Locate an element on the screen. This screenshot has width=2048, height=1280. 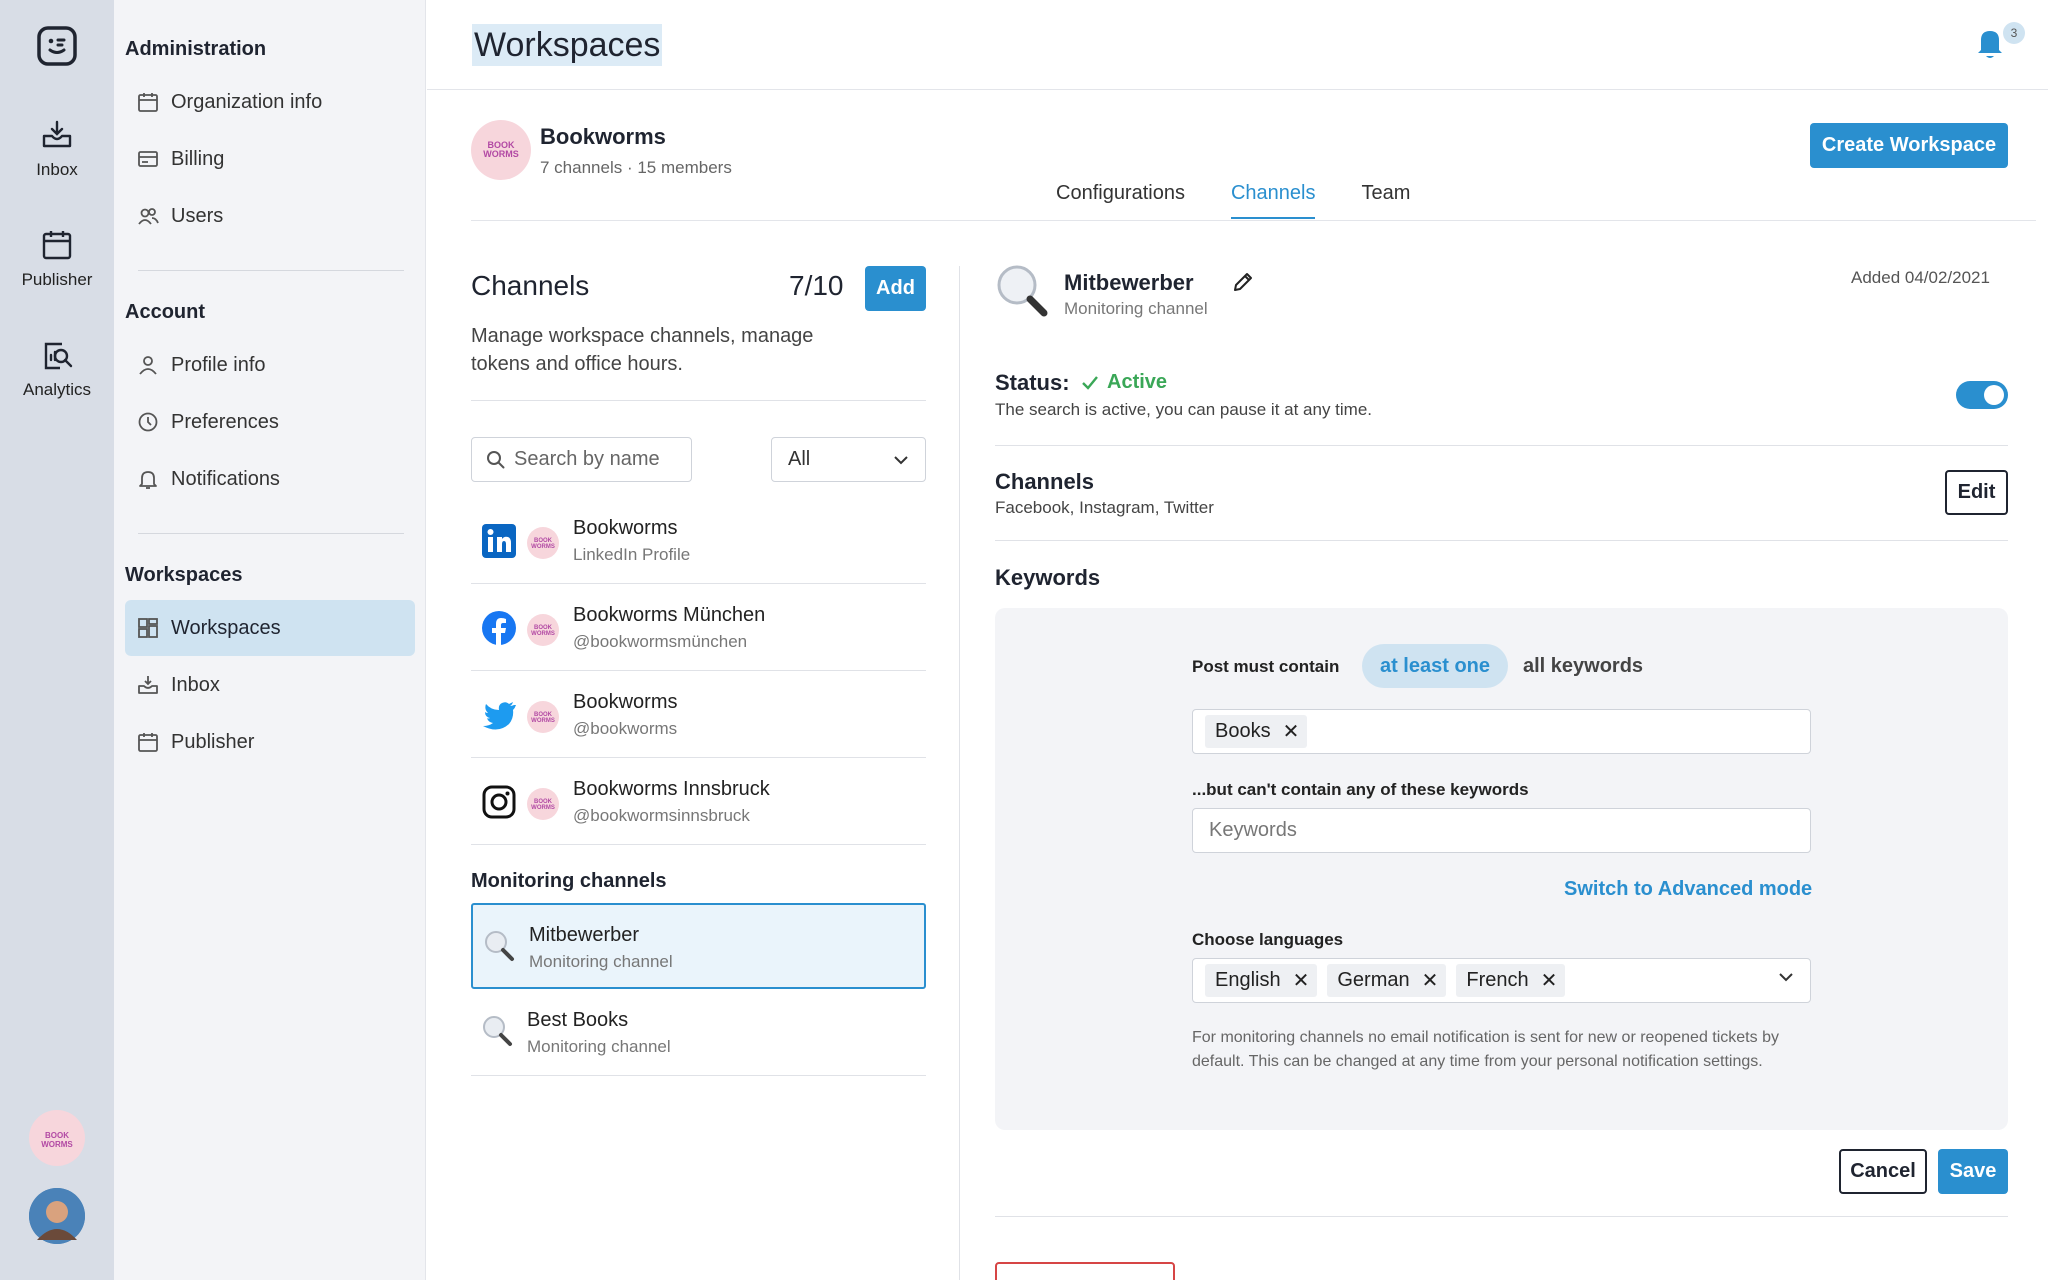
status-label: Status: is located at coordinates (1032, 382).